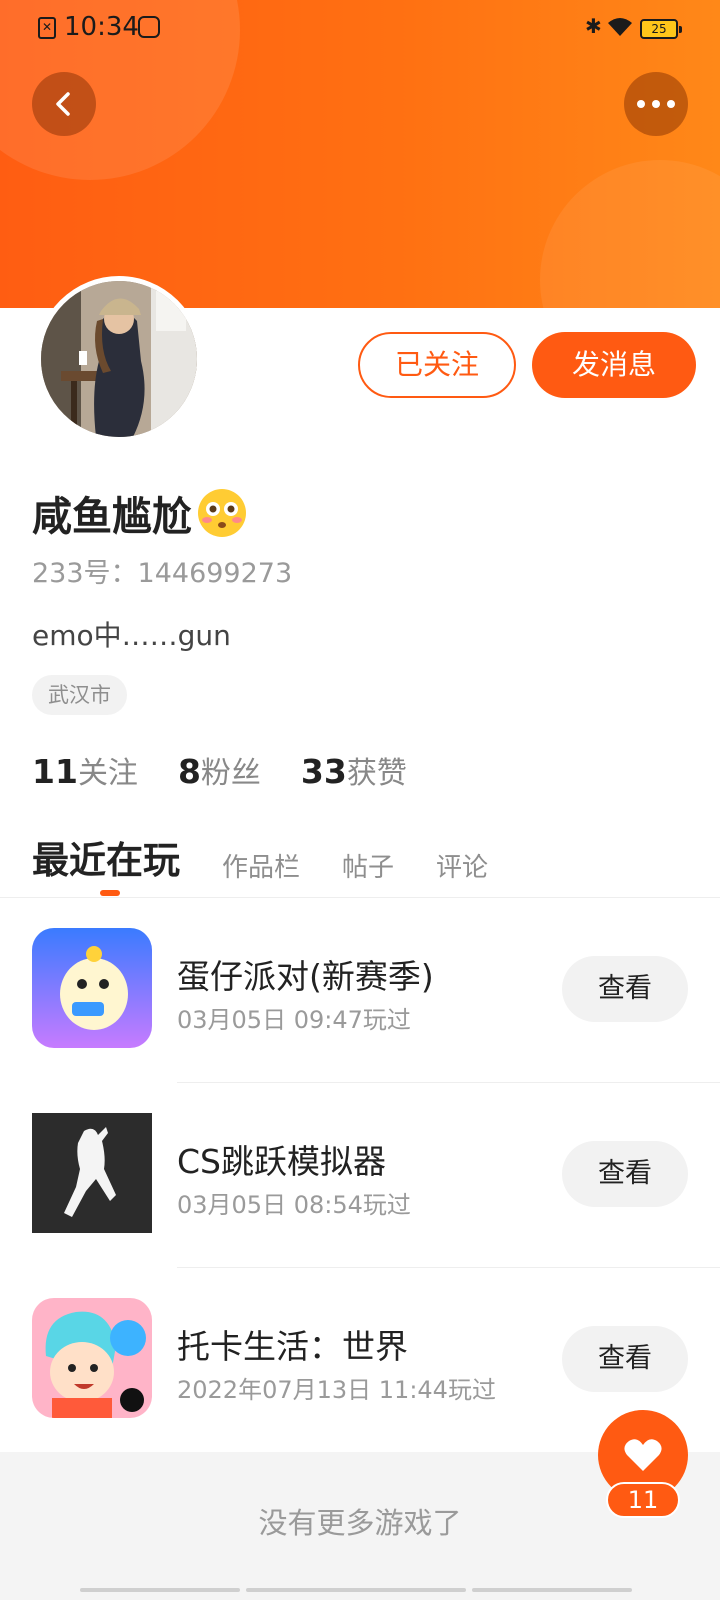 The image size is (720, 1600). I want to click on app-notification-icon, so click(149, 27).